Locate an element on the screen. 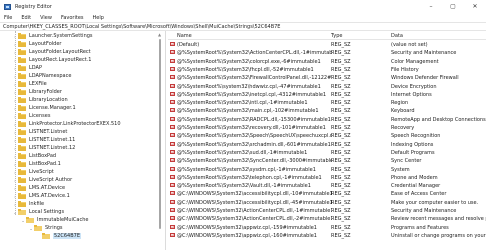 The width and height of the screenshot is (486, 250). tree-item: › License.Manager.1 is located at coordinates (44, 108).